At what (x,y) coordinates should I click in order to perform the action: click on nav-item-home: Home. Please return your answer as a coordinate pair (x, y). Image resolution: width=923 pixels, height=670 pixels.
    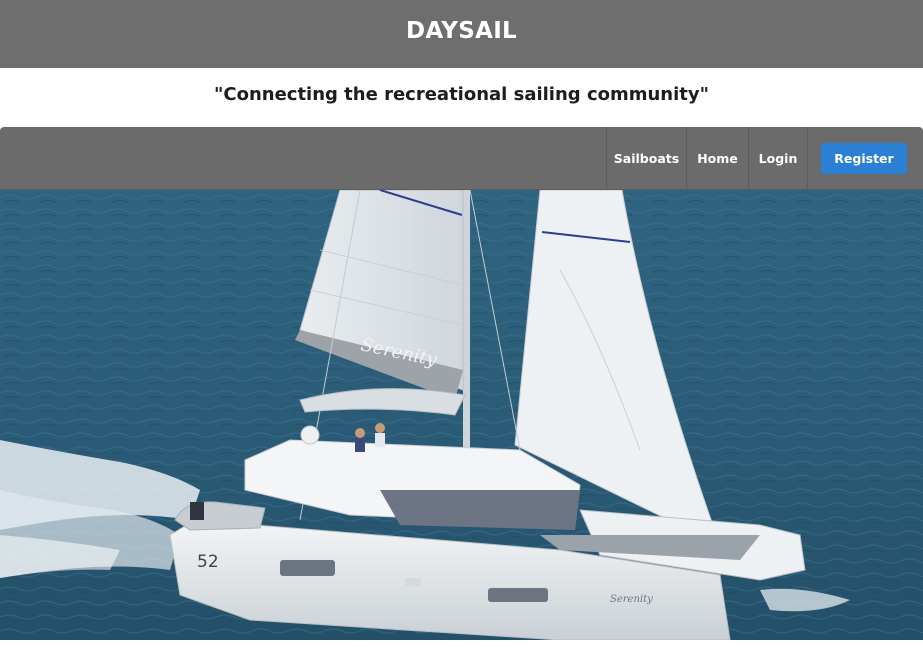
    Looking at the image, I should click on (717, 158).